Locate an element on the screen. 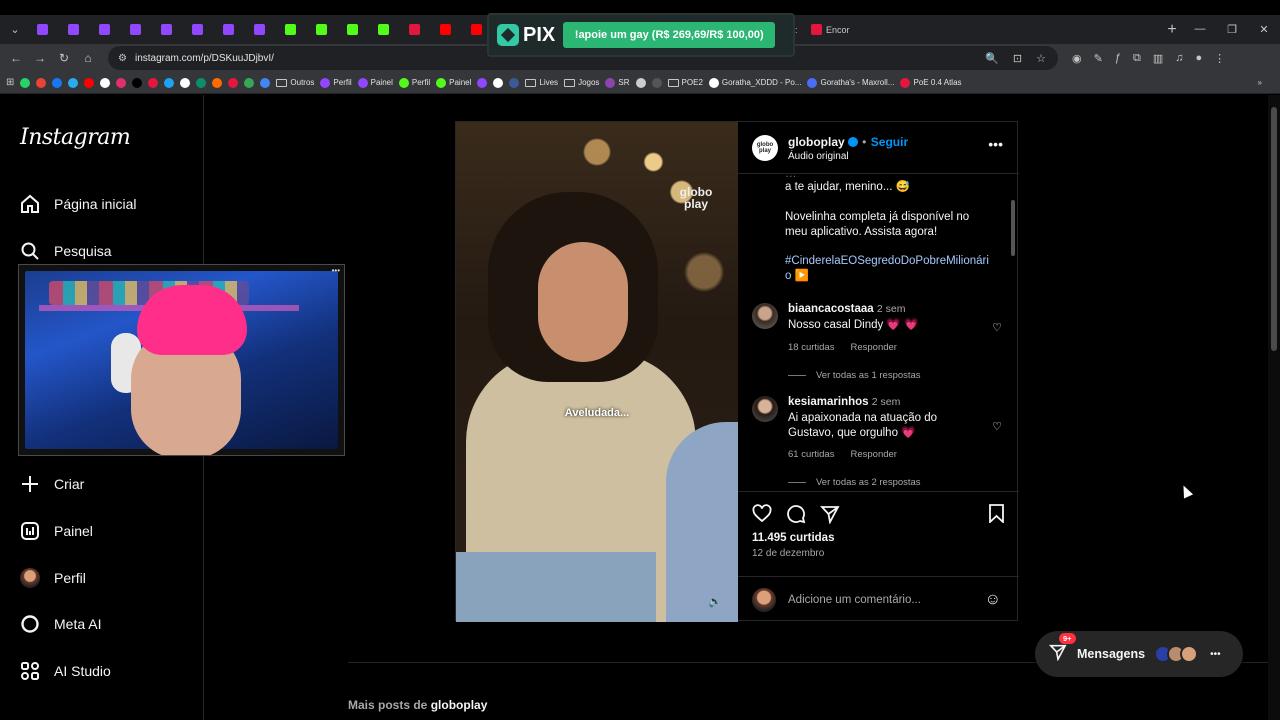  page-scrollbar is located at coordinates (1274, 407).